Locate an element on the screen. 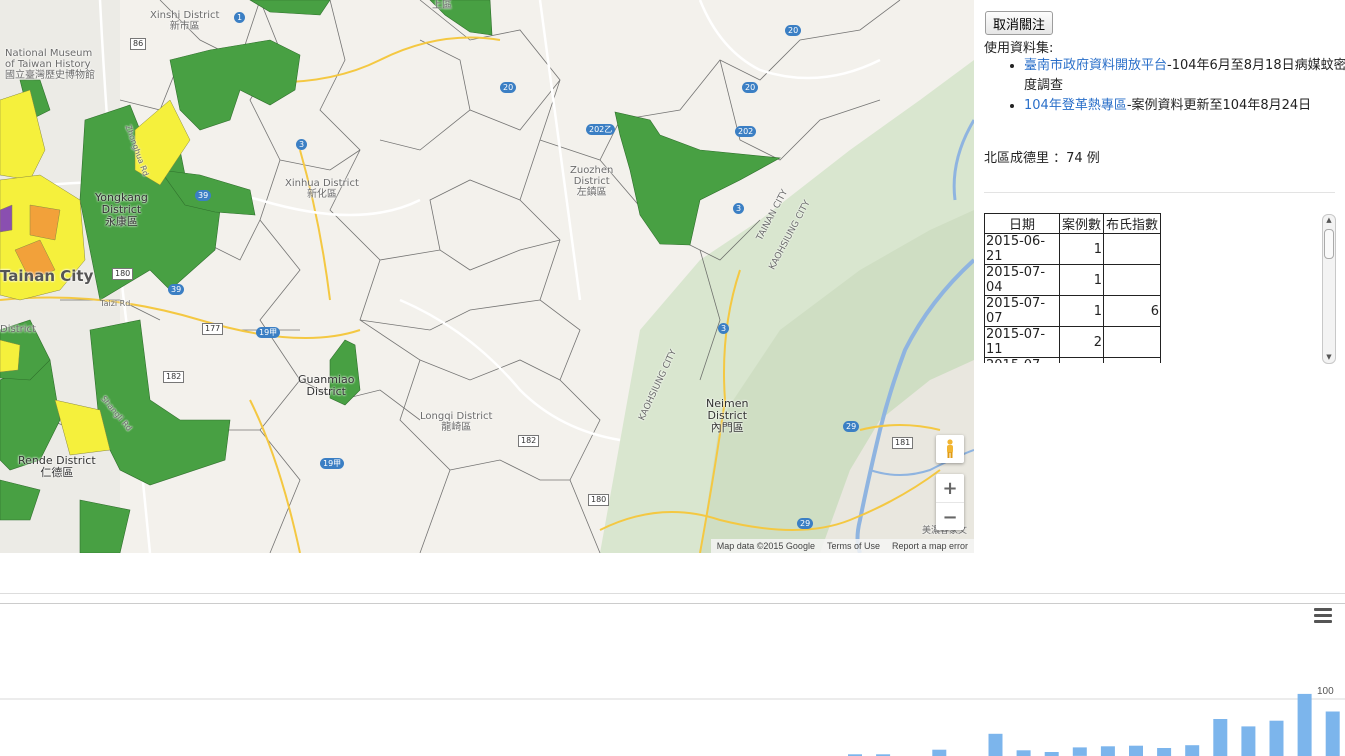 The image size is (1345, 756). chart-menu-icon is located at coordinates (1323, 616).